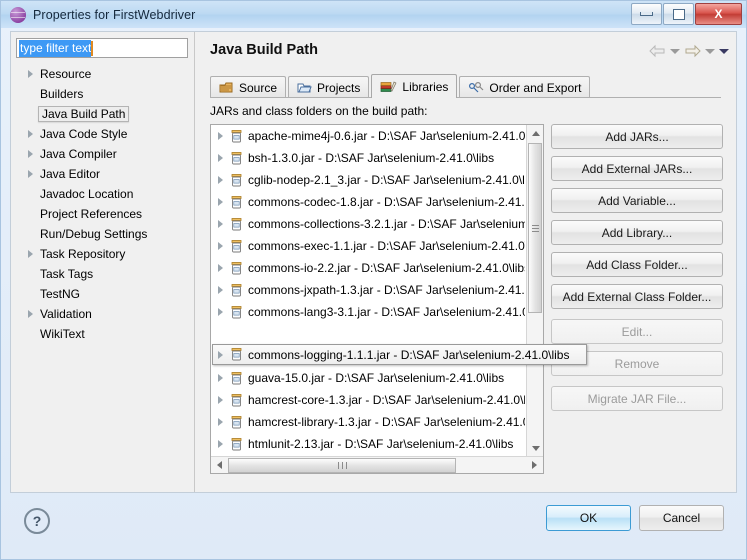  I want to click on sidebar-item-wikitext: WikiText, so click(102, 334).